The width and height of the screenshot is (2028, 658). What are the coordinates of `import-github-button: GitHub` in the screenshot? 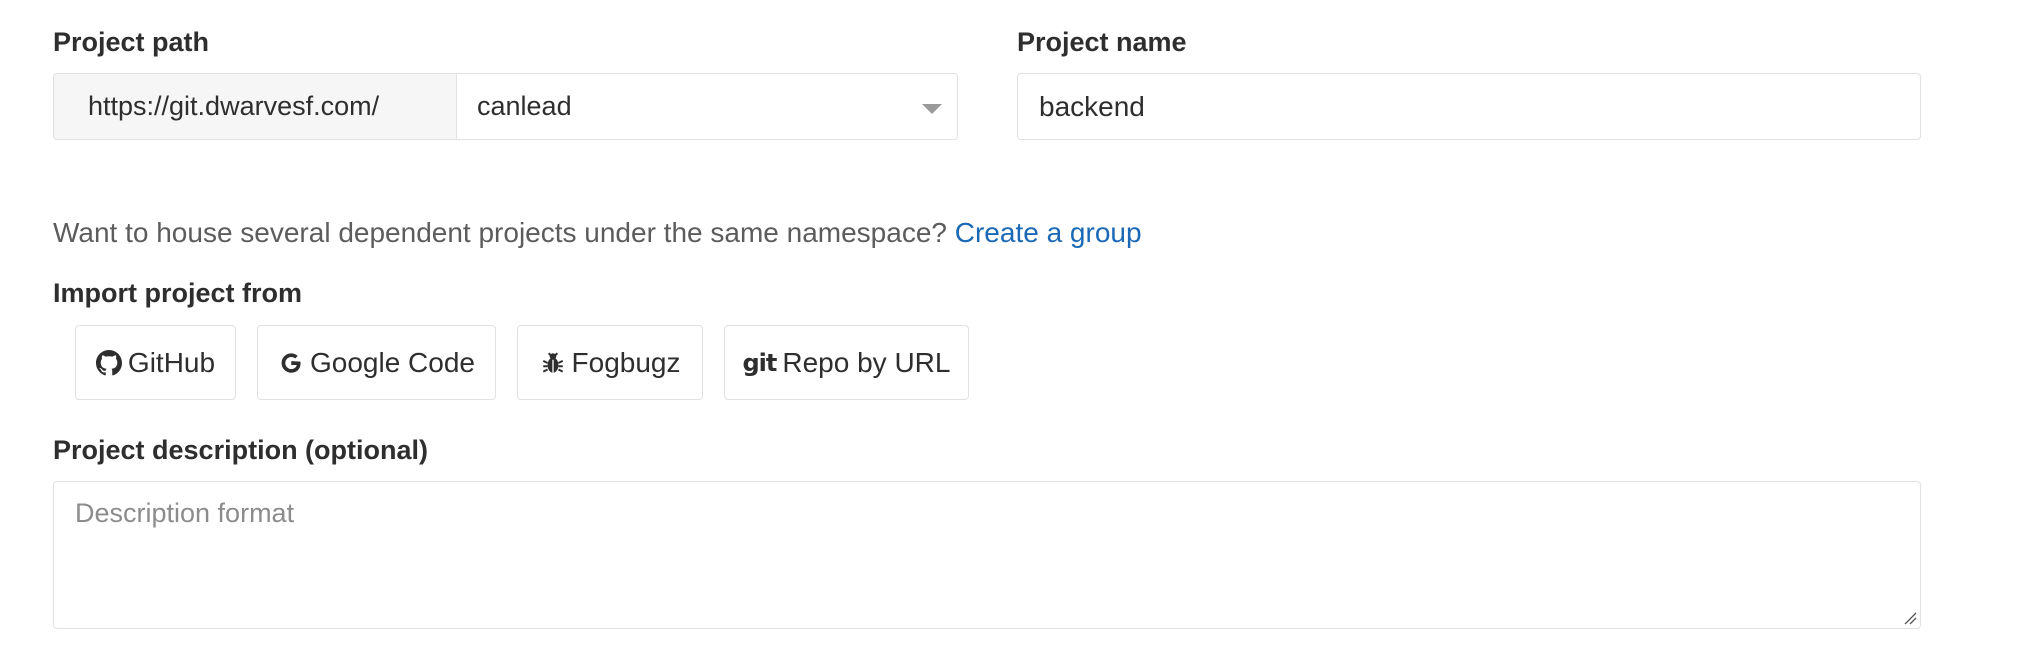 It's located at (155, 362).